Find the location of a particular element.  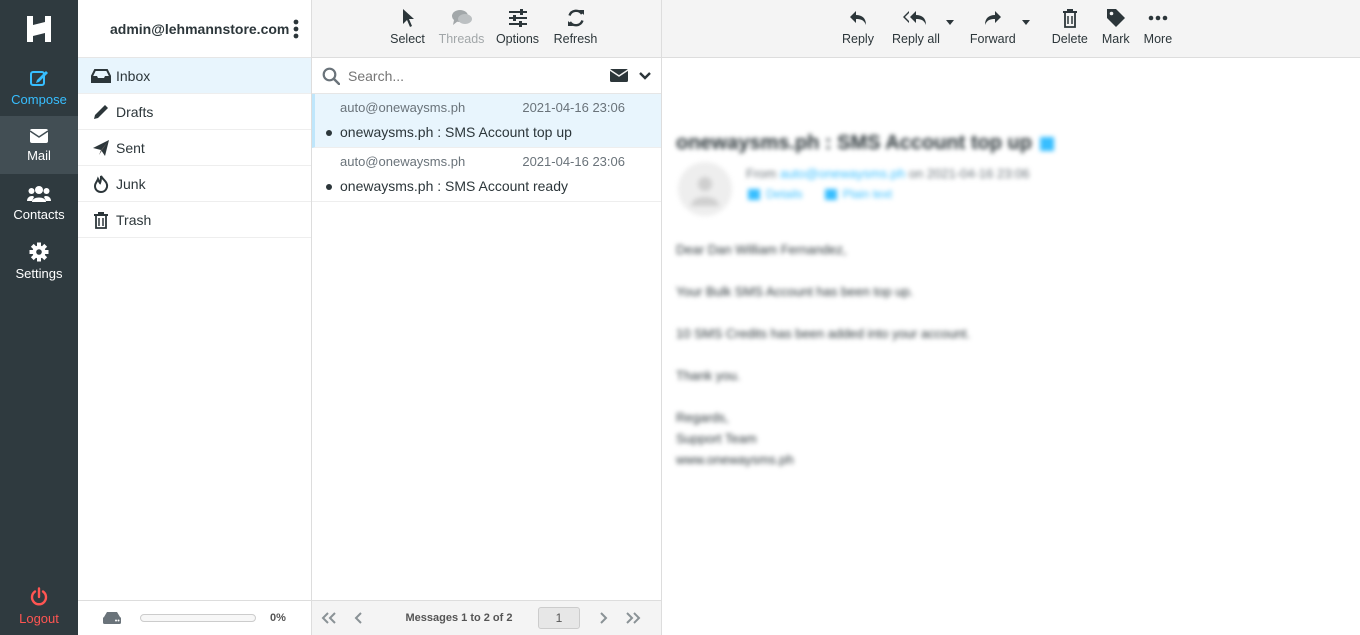

header-links: Details Plain text is located at coordinates (831, 194).